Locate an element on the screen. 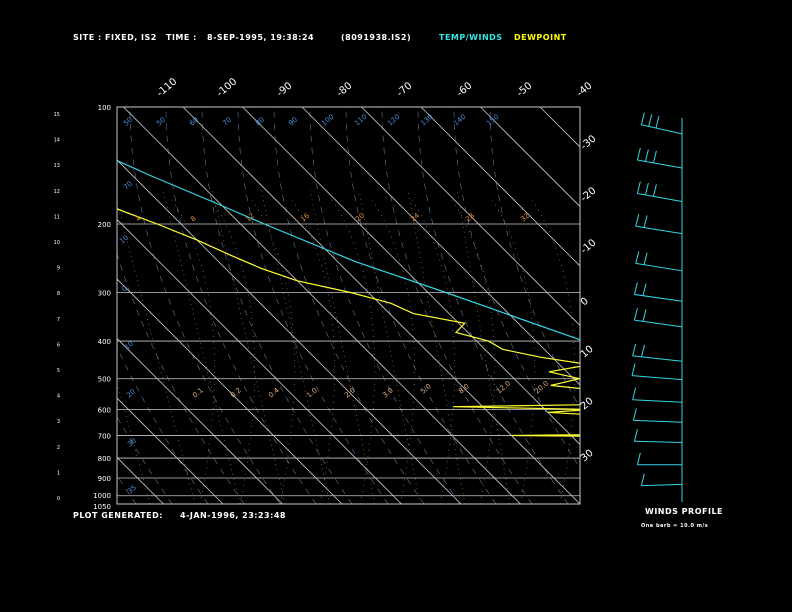  mixing-ratio-label: 16 is located at coordinates (305, 217).